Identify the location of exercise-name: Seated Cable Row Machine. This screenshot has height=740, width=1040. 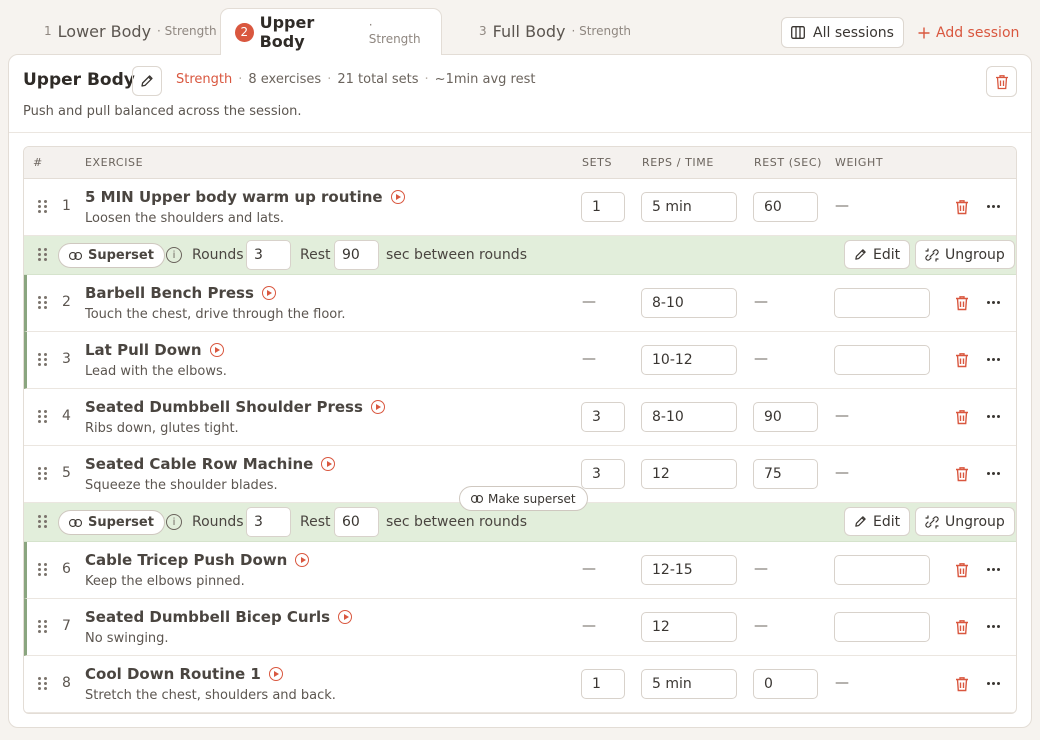
(199, 464).